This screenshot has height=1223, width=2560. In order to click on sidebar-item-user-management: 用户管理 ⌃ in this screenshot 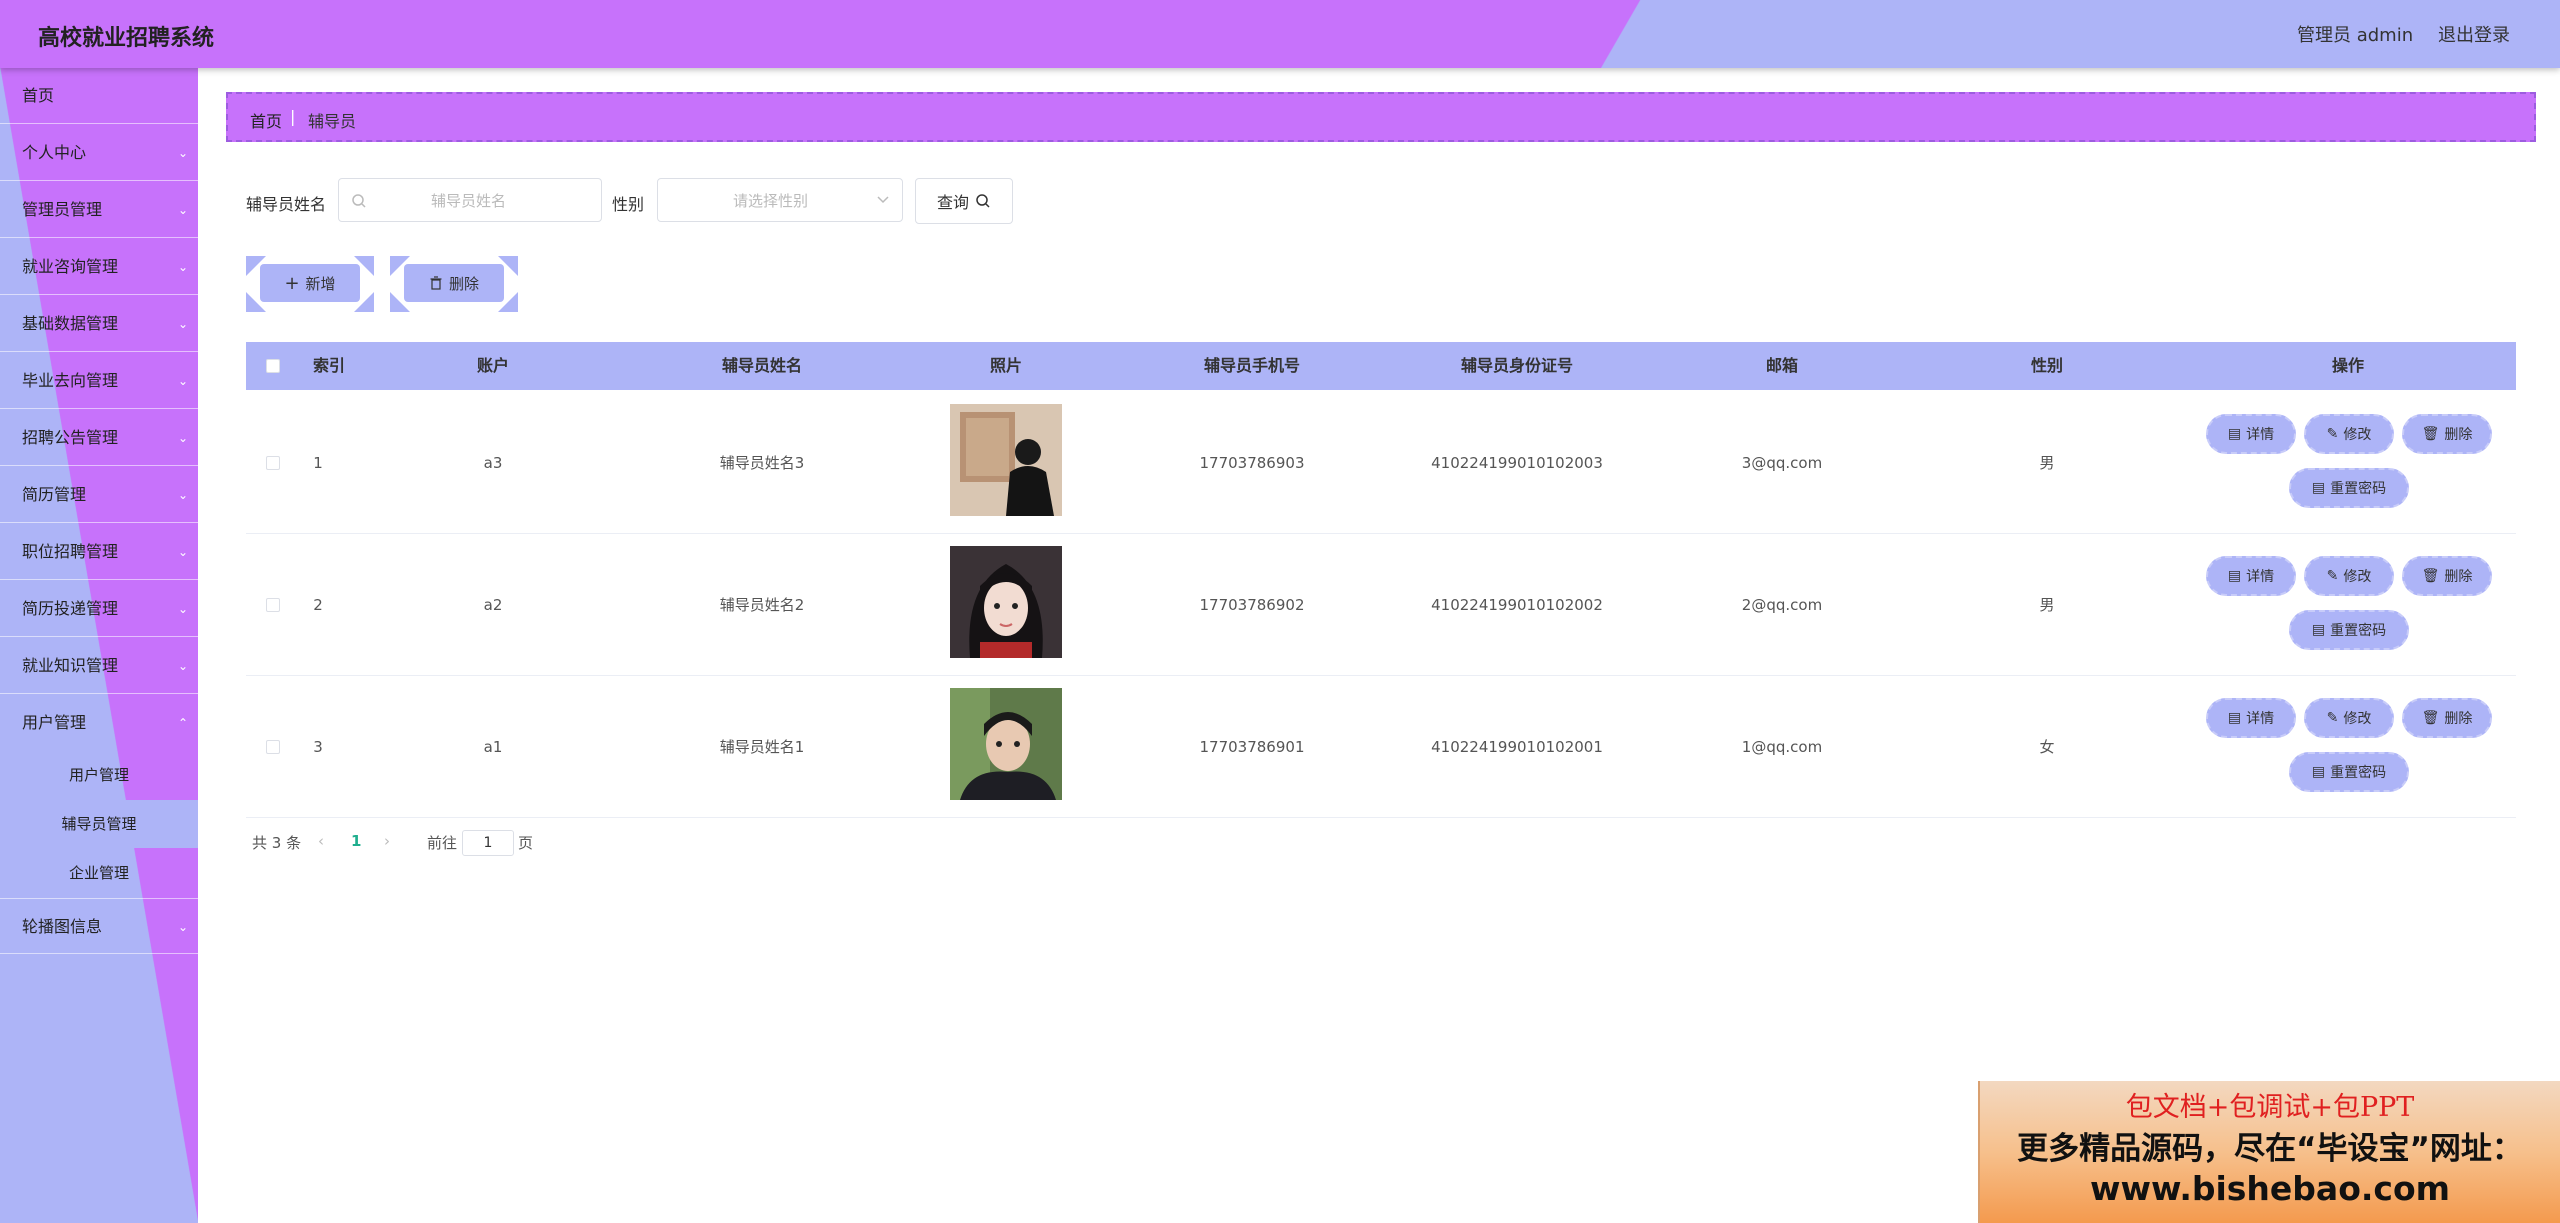, I will do `click(99, 723)`.